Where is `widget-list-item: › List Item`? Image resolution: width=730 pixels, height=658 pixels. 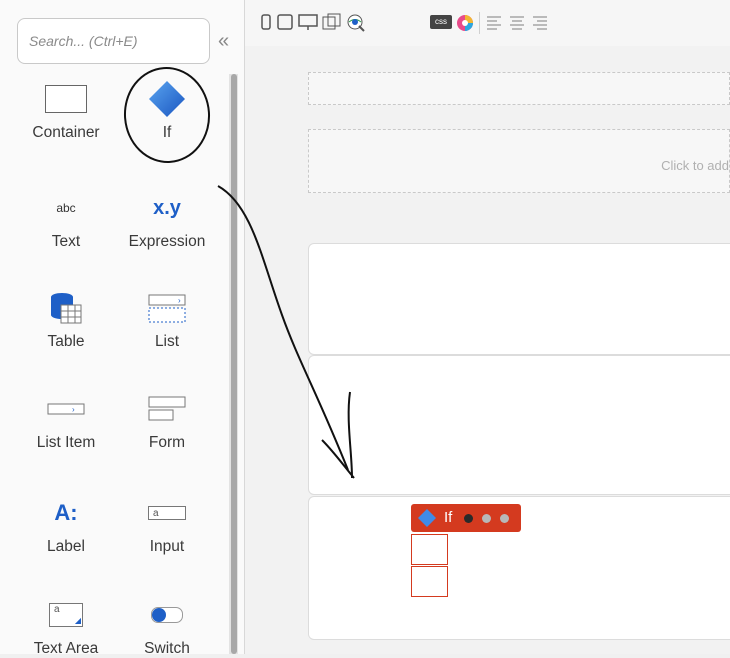 widget-list-item: › List Item is located at coordinates (66, 419).